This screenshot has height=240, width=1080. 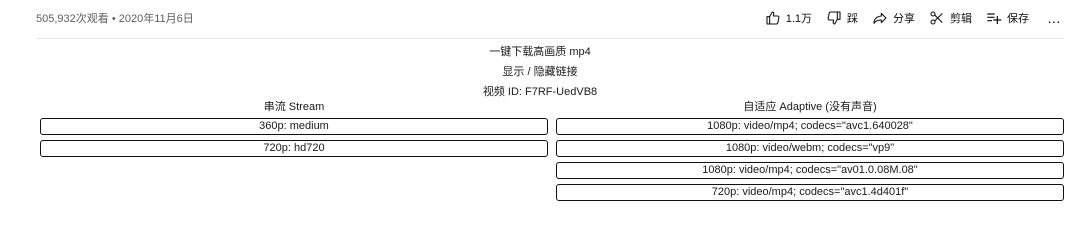 I want to click on thumb-up-icon, so click(x=773, y=18).